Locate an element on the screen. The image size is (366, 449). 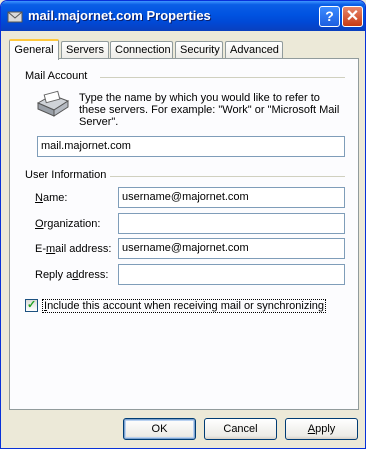
mail-account-icon is located at coordinates (15, 17).